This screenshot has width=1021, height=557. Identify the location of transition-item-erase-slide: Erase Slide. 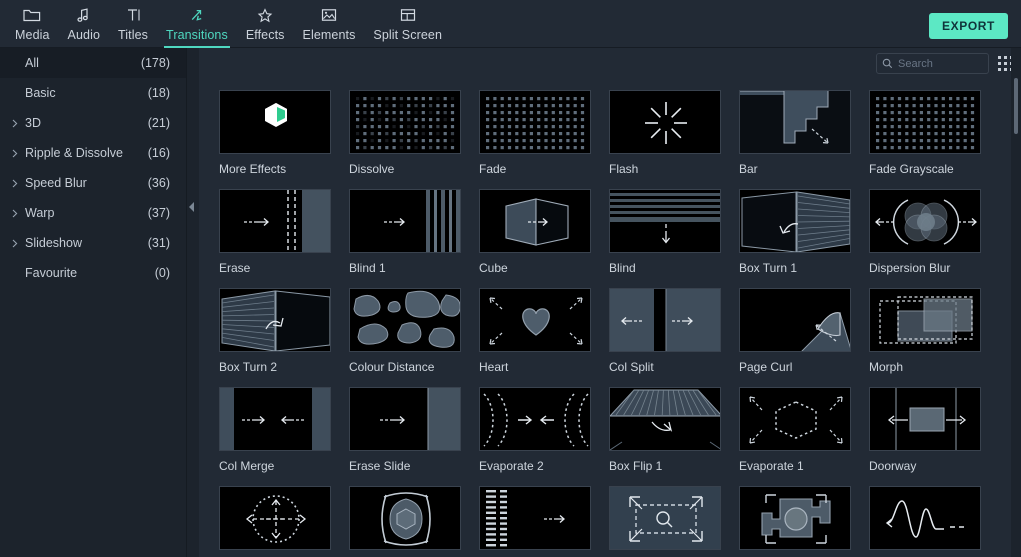
(414, 436).